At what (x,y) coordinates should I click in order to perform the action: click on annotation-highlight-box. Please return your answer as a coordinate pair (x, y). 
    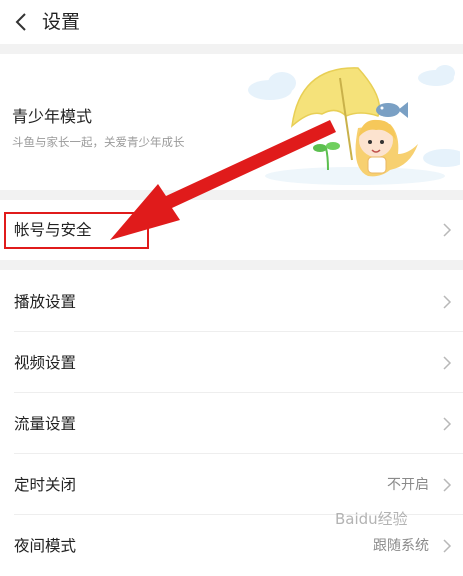
    Looking at the image, I should click on (76, 230).